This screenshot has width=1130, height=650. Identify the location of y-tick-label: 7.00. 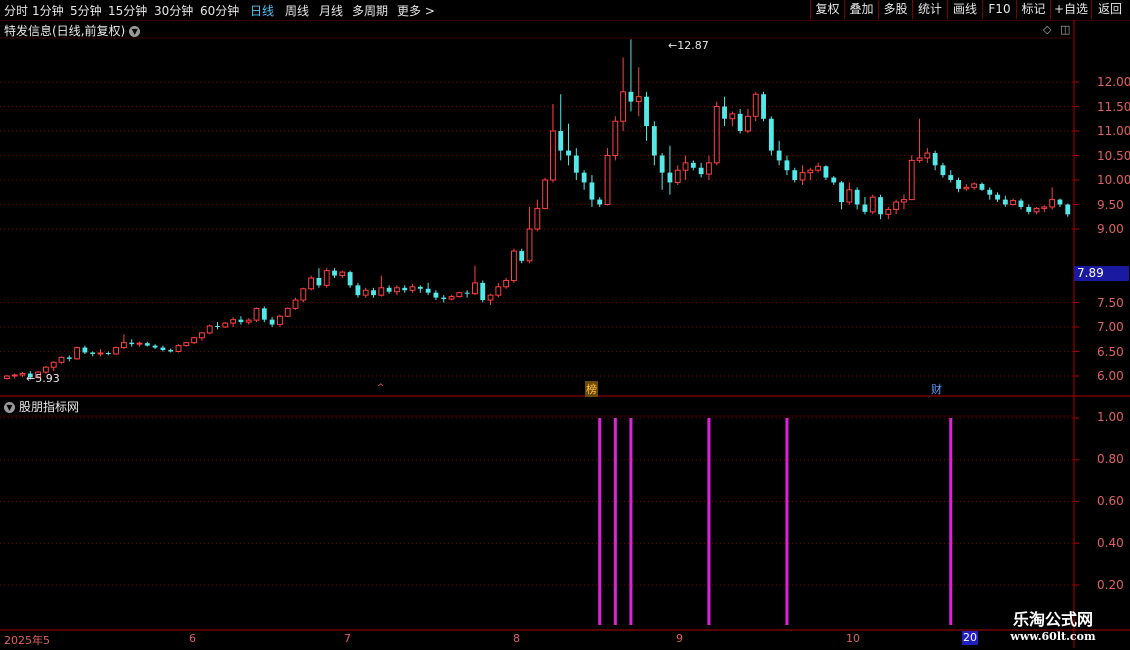
(1110, 327).